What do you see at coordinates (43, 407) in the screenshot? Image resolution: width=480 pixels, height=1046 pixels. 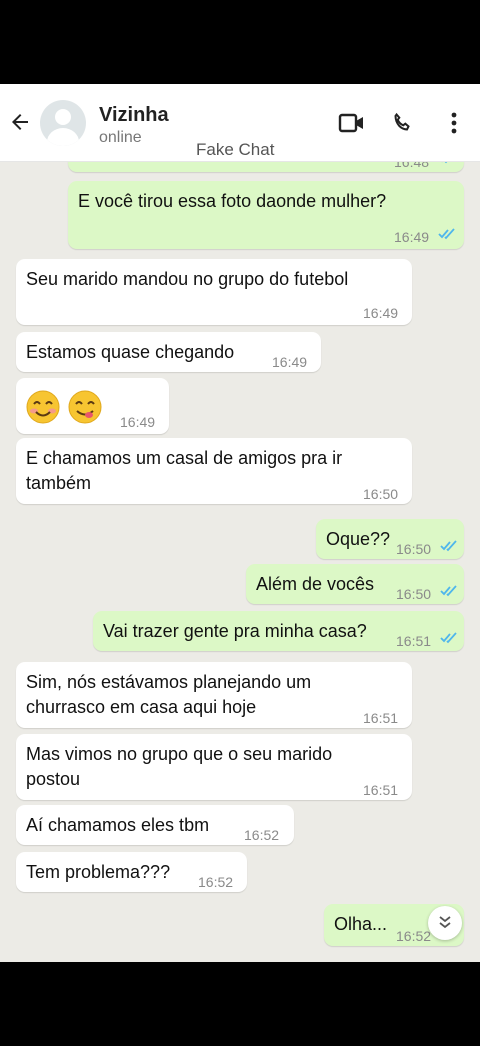 I see `smiling-face-emoji-icon` at bounding box center [43, 407].